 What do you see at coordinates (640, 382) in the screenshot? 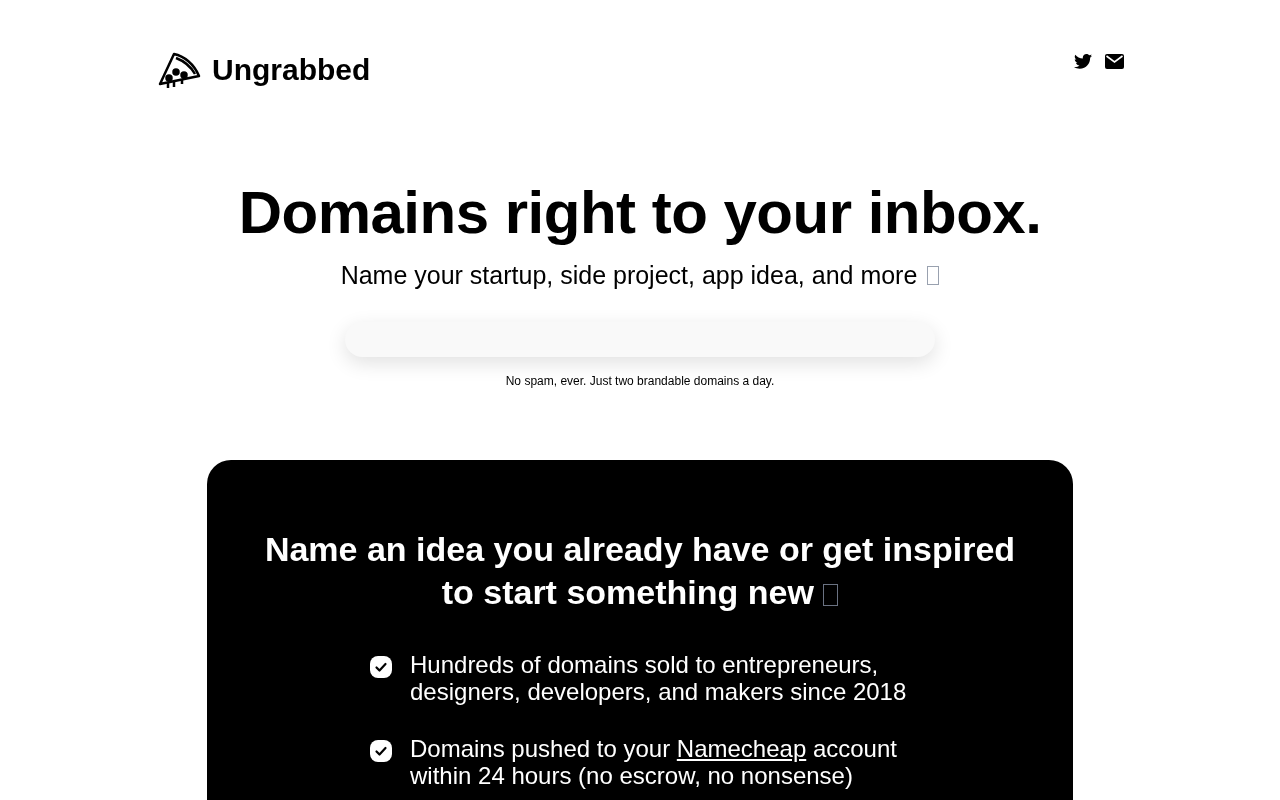
I see `hero-note: No spam, ever. Just two brandable domains a day.` at bounding box center [640, 382].